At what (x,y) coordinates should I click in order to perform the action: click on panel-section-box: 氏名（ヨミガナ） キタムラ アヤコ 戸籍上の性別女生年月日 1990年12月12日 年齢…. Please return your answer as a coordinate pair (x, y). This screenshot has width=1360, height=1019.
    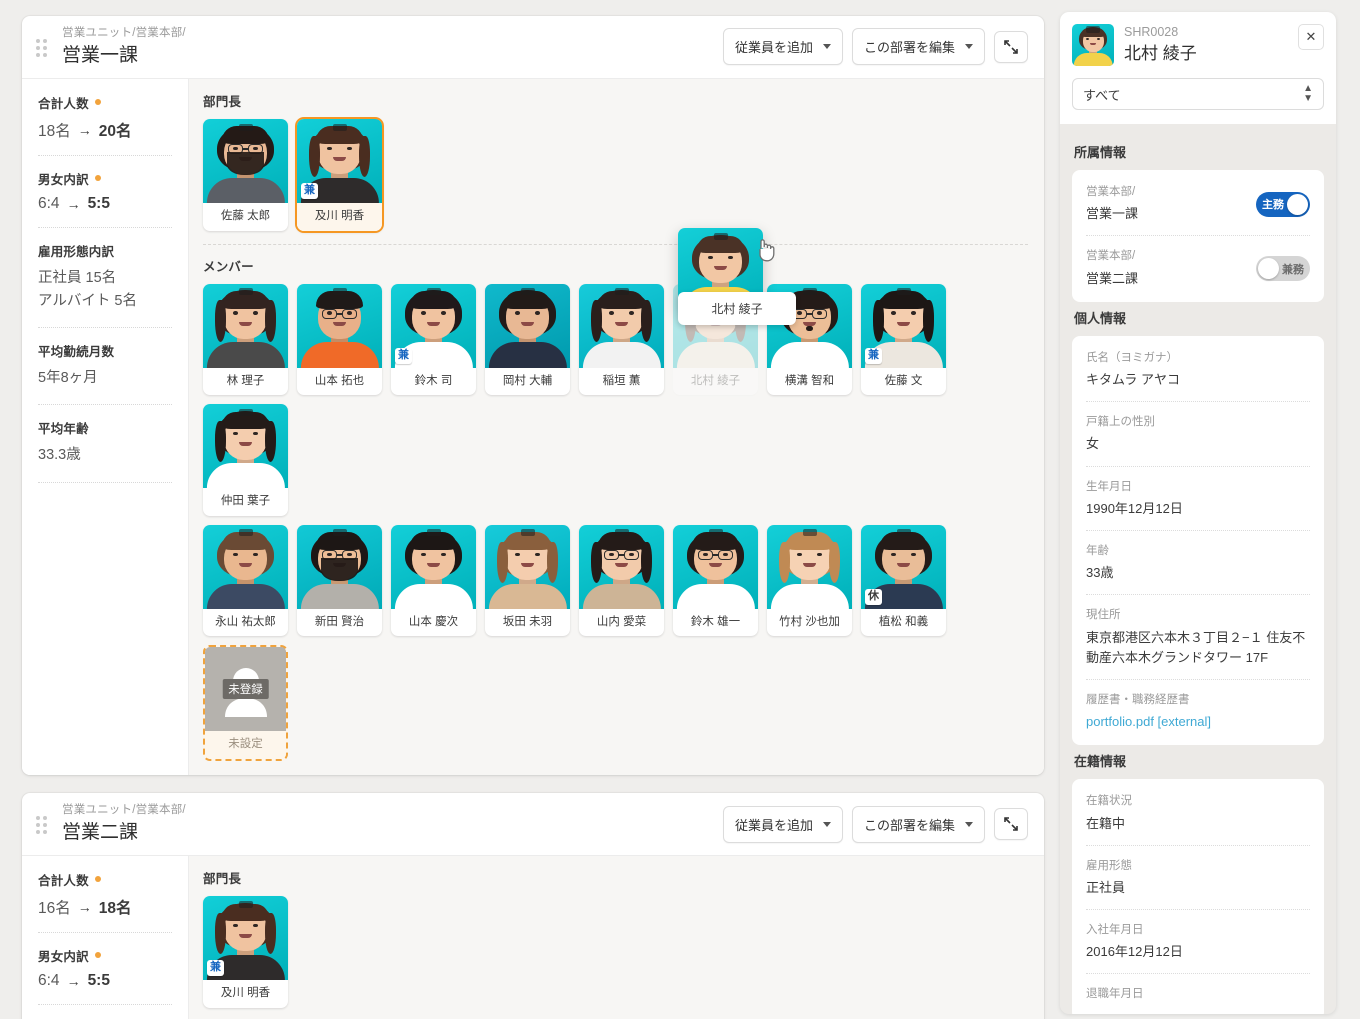
    Looking at the image, I should click on (1198, 540).